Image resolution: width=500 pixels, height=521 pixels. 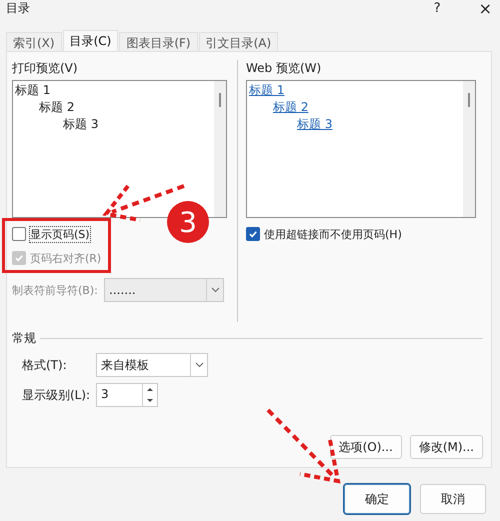 I want to click on tab: 图表目录(F), so click(x=158, y=41).